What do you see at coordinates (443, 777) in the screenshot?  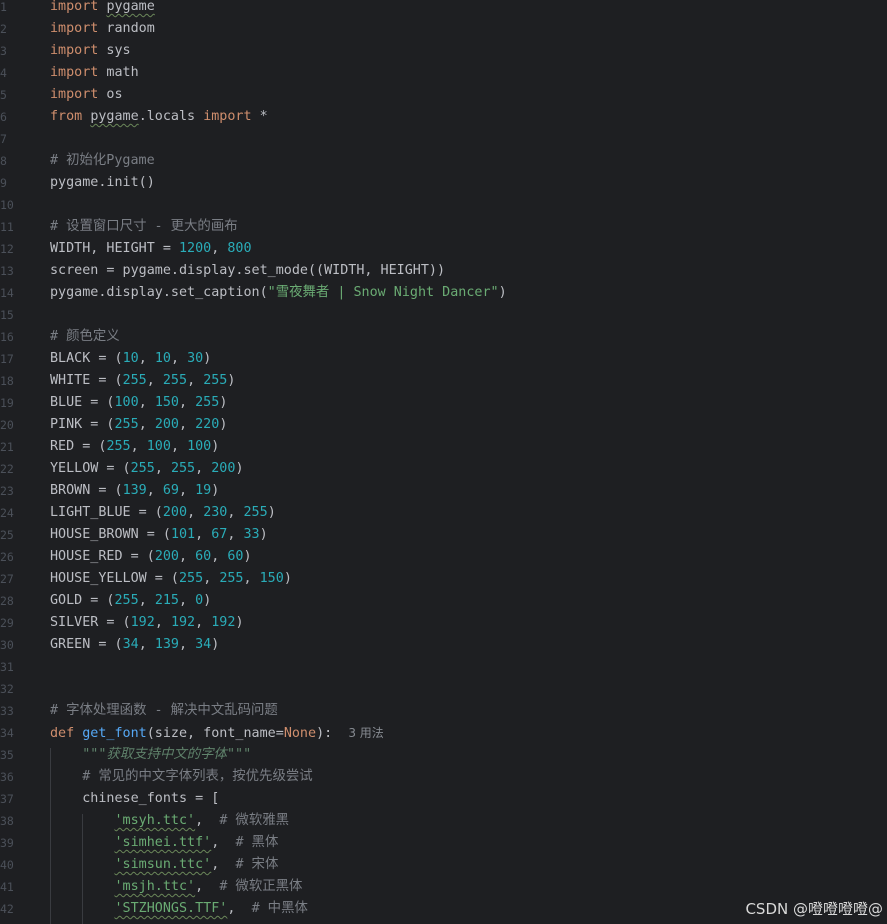 I see `code-line: 36 # 常见的中文字体列表，按优先级尝试` at bounding box center [443, 777].